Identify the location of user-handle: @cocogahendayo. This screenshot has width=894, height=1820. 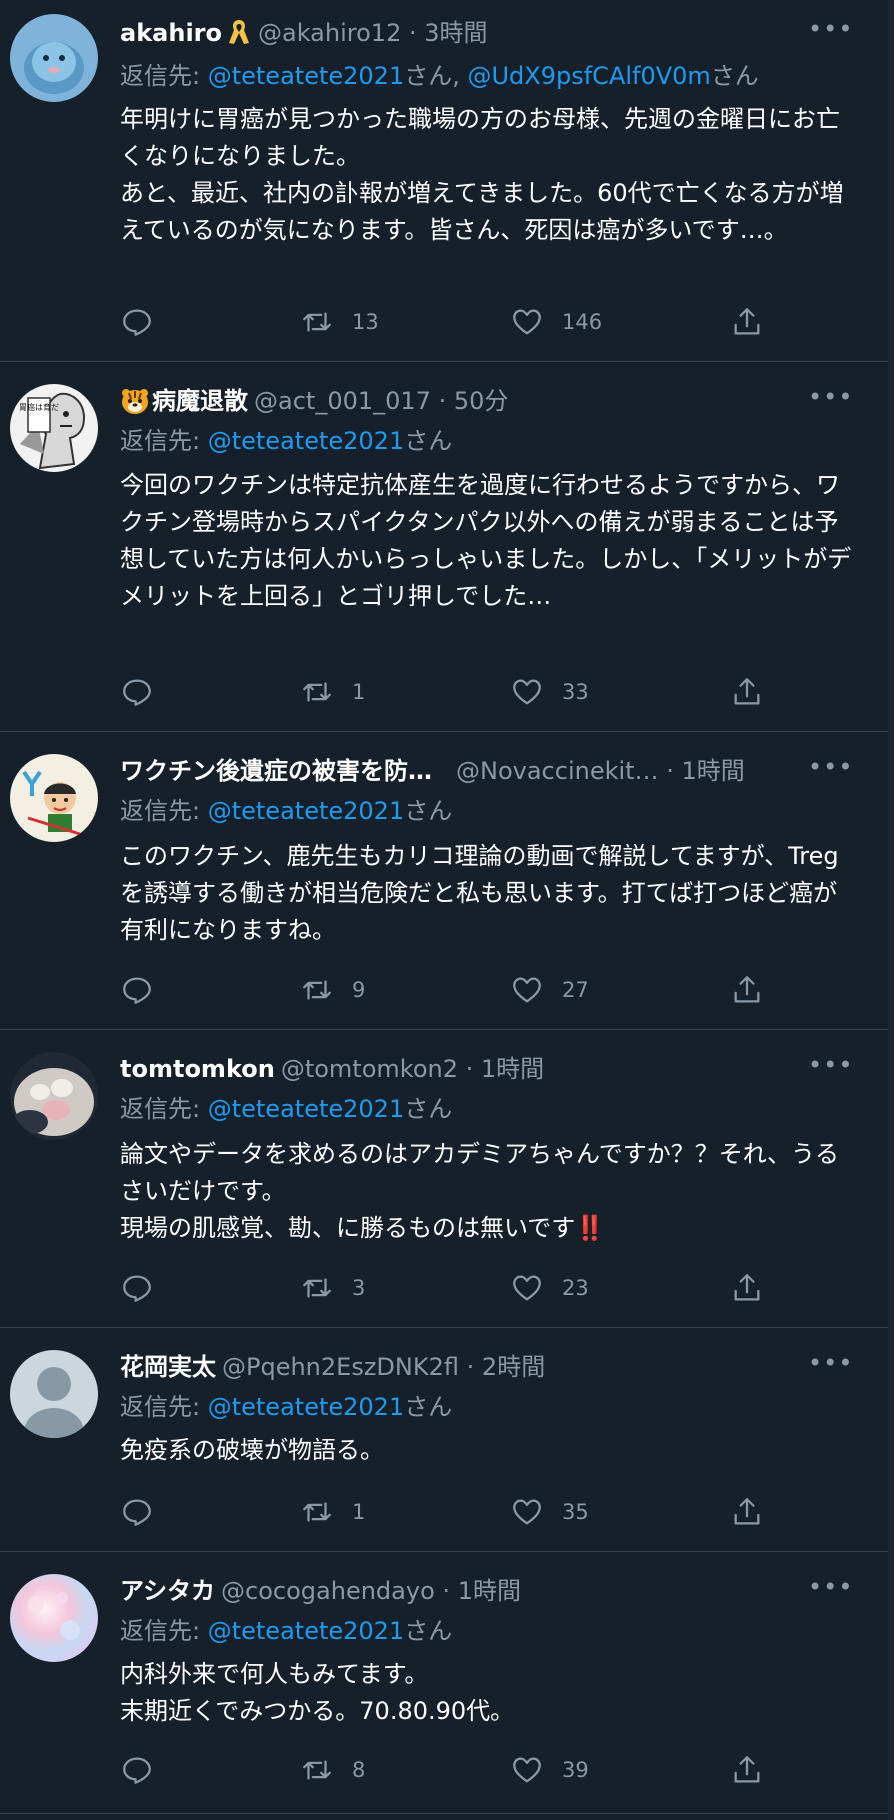
(328, 1591).